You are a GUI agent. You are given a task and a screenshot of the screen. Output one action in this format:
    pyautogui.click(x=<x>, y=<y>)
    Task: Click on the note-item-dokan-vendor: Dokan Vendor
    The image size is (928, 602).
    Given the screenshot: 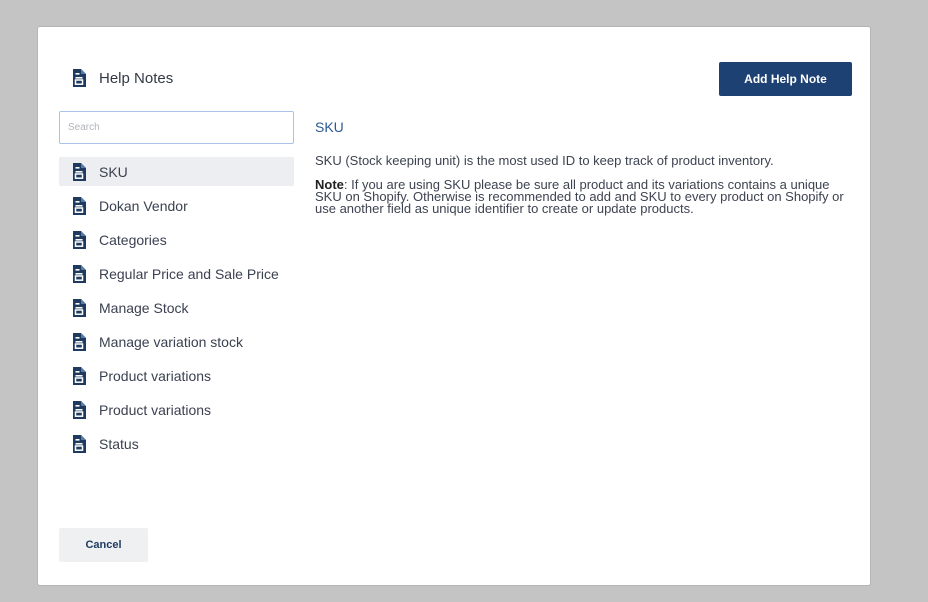 What is the action you would take?
    pyautogui.click(x=176, y=205)
    